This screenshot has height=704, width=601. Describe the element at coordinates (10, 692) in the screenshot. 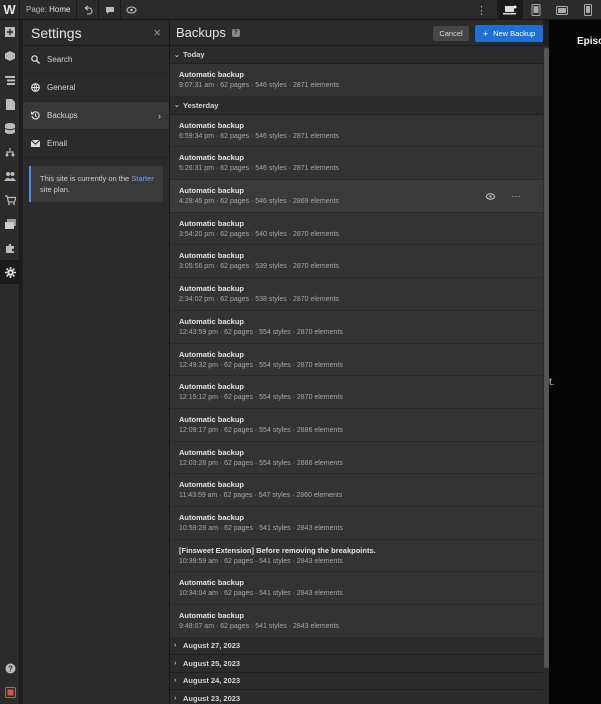

I see `audit-panel-icon` at that location.